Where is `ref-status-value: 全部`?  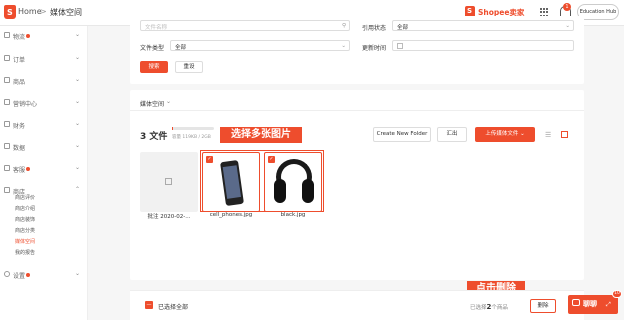 ref-status-value: 全部 is located at coordinates (403, 28).